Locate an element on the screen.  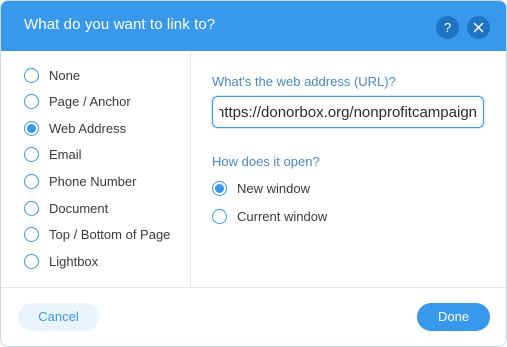
link-type-label: Top / Bottom of Page is located at coordinates (110, 234).